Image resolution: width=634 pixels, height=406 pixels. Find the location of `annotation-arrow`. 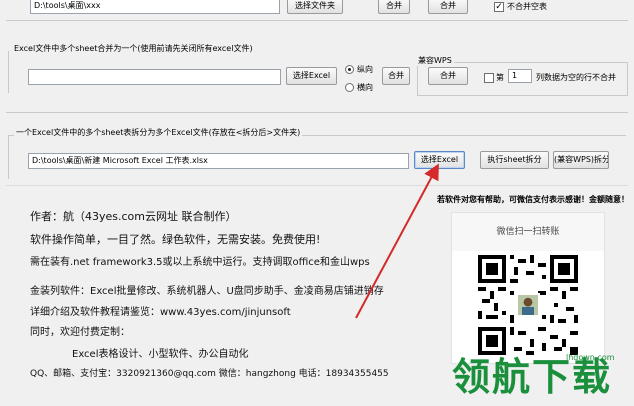

annotation-arrow is located at coordinates (397, 241).